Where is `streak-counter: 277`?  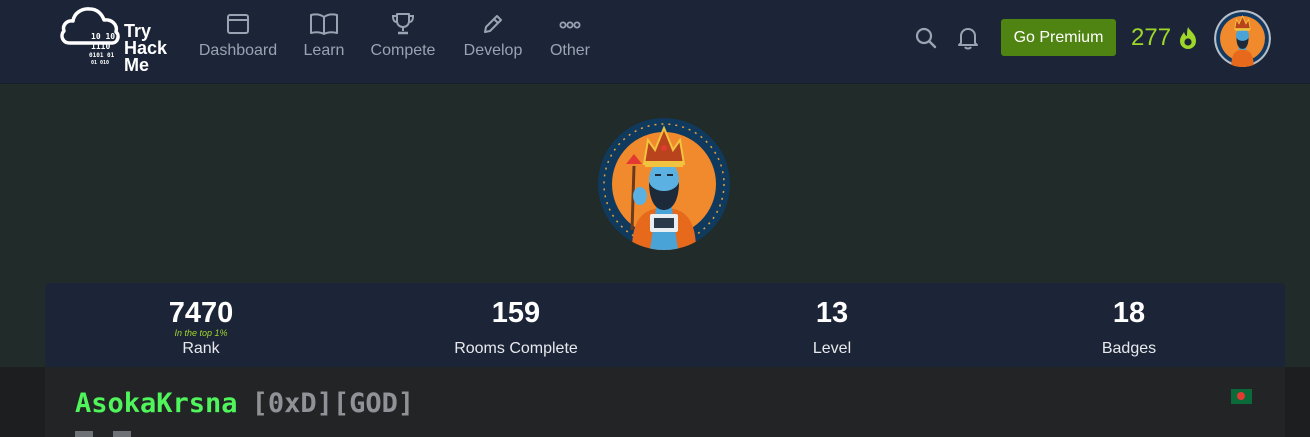
streak-counter: 277 is located at coordinates (1164, 38).